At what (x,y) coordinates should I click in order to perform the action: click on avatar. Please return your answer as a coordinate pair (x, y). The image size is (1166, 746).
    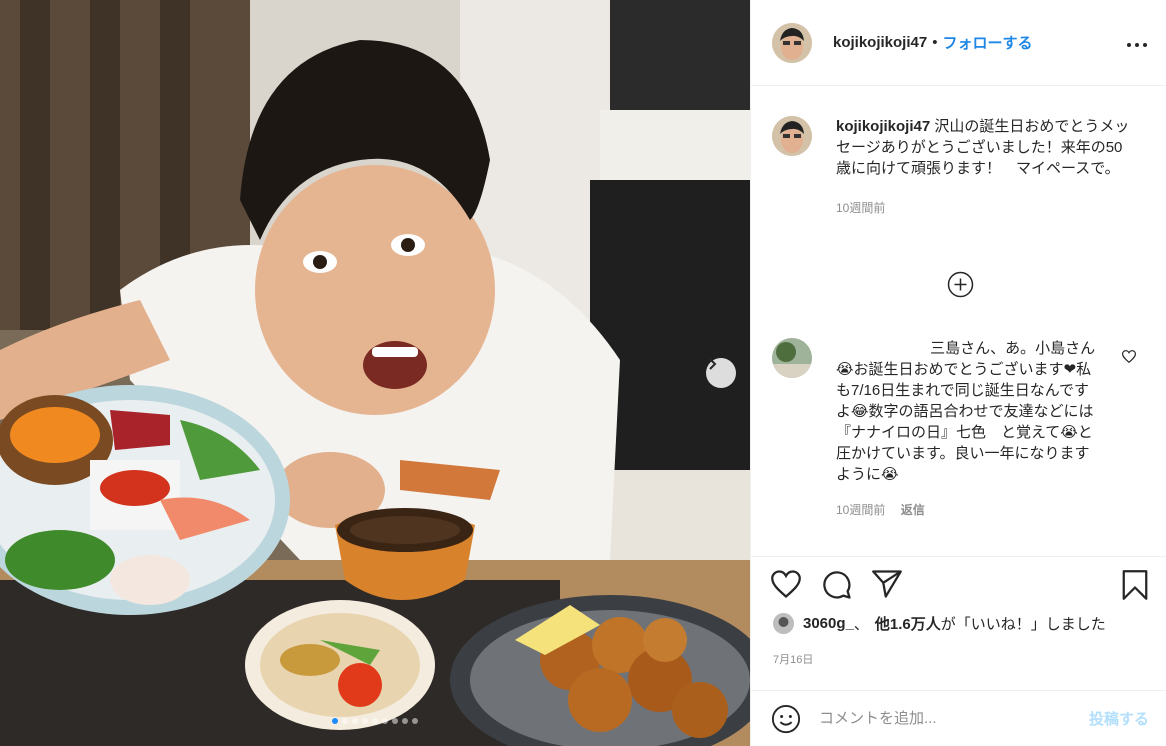
    Looking at the image, I should click on (792, 42).